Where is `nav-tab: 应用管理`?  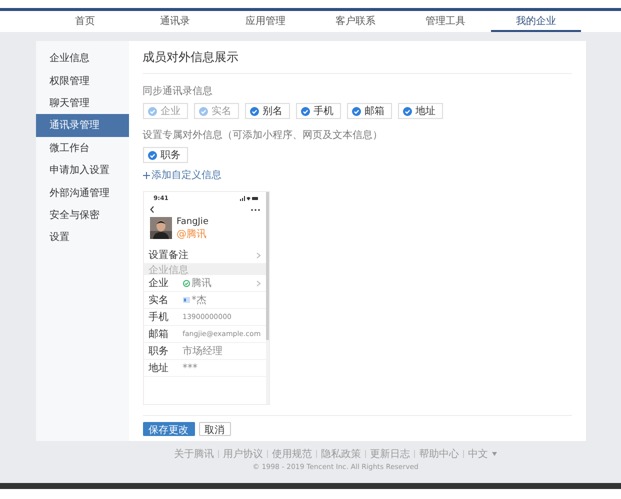 nav-tab: 应用管理 is located at coordinates (265, 21).